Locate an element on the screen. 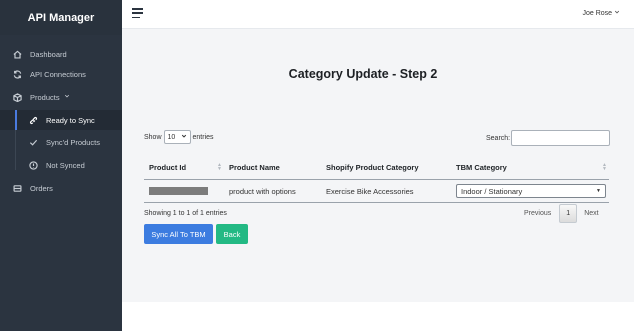  tbm-category-cell: Indoor / Stationary ▼ is located at coordinates (530, 191).